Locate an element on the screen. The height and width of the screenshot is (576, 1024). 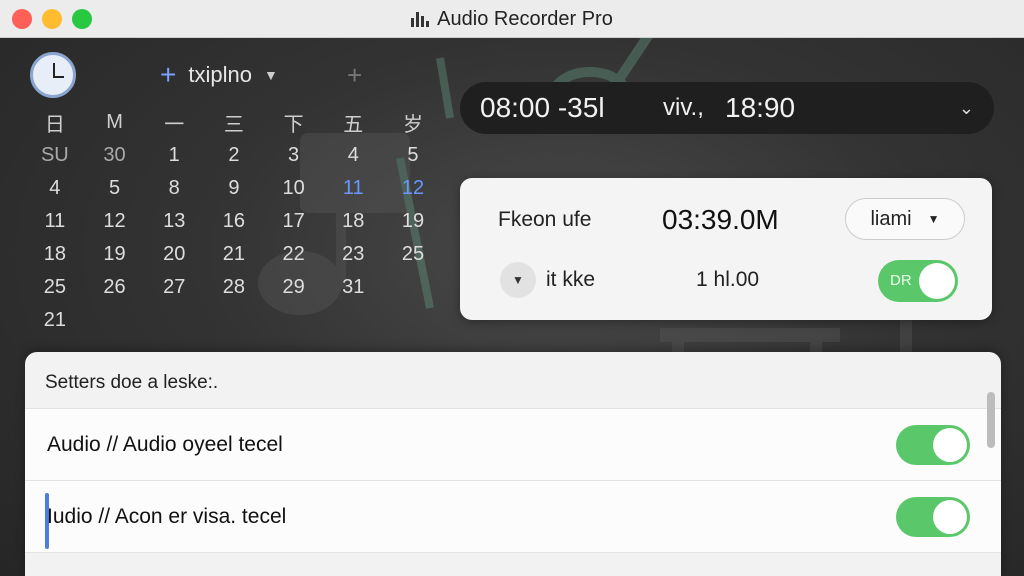
weekday-label: 下 is located at coordinates (293, 125).